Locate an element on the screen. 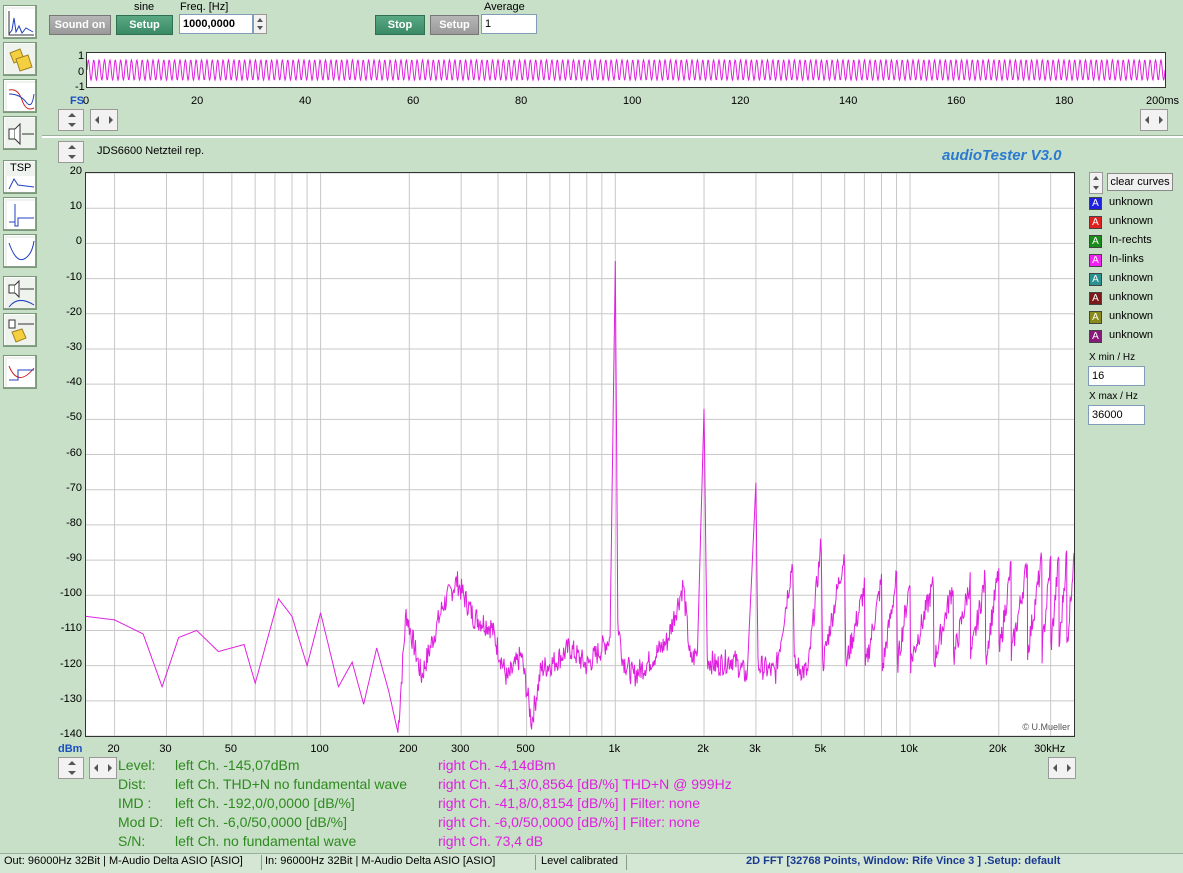 This screenshot has width=1183, height=873. impedance-icon is located at coordinates (21, 252).